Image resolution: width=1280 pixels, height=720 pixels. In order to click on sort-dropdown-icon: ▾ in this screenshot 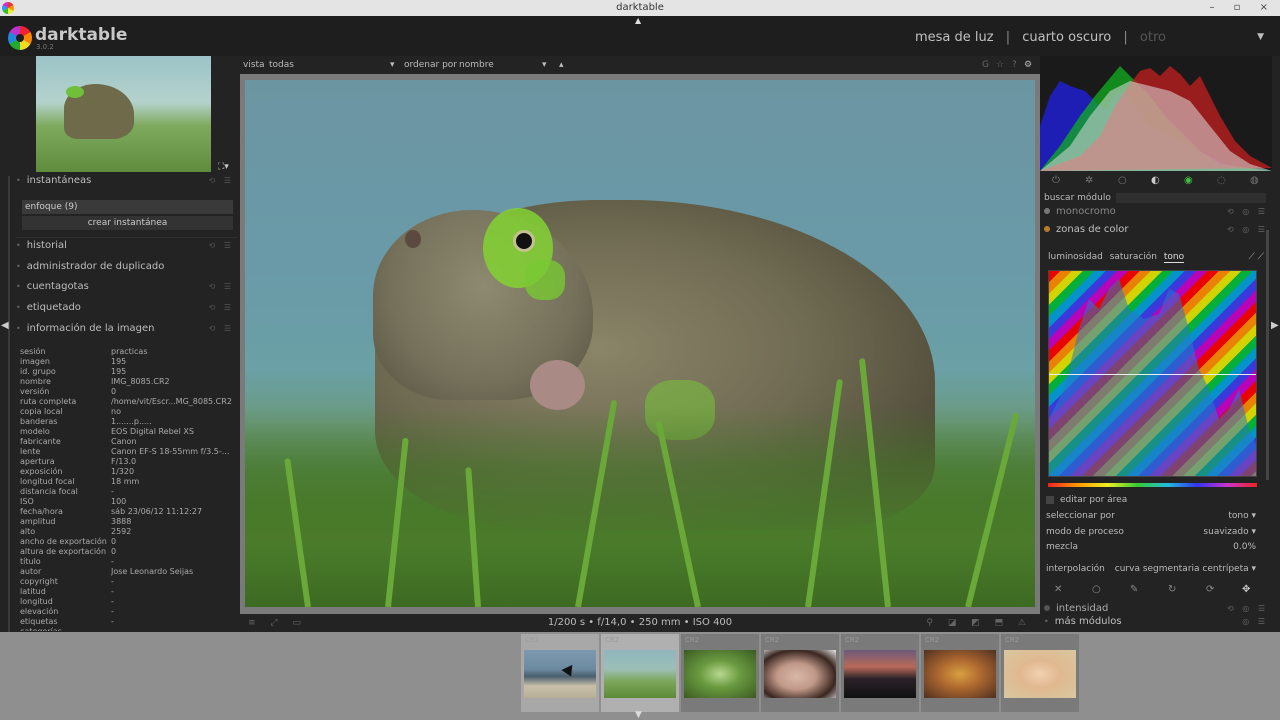, I will do `click(544, 65)`.